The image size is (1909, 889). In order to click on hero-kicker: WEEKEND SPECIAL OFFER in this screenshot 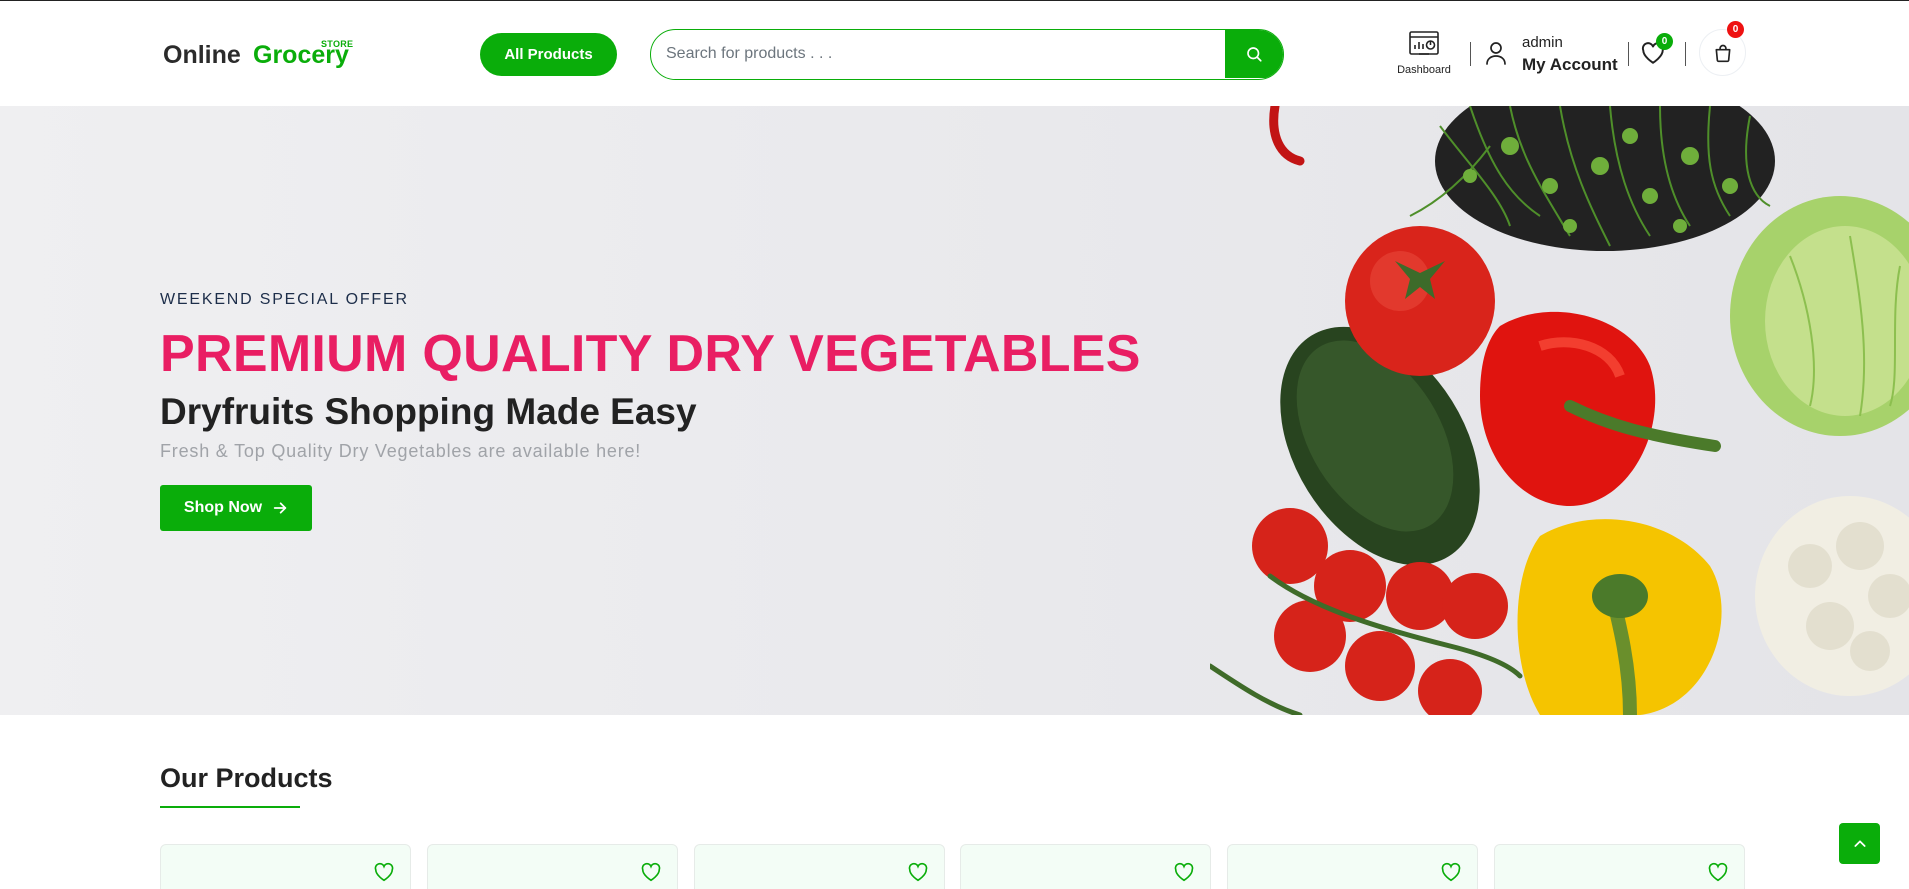, I will do `click(284, 299)`.